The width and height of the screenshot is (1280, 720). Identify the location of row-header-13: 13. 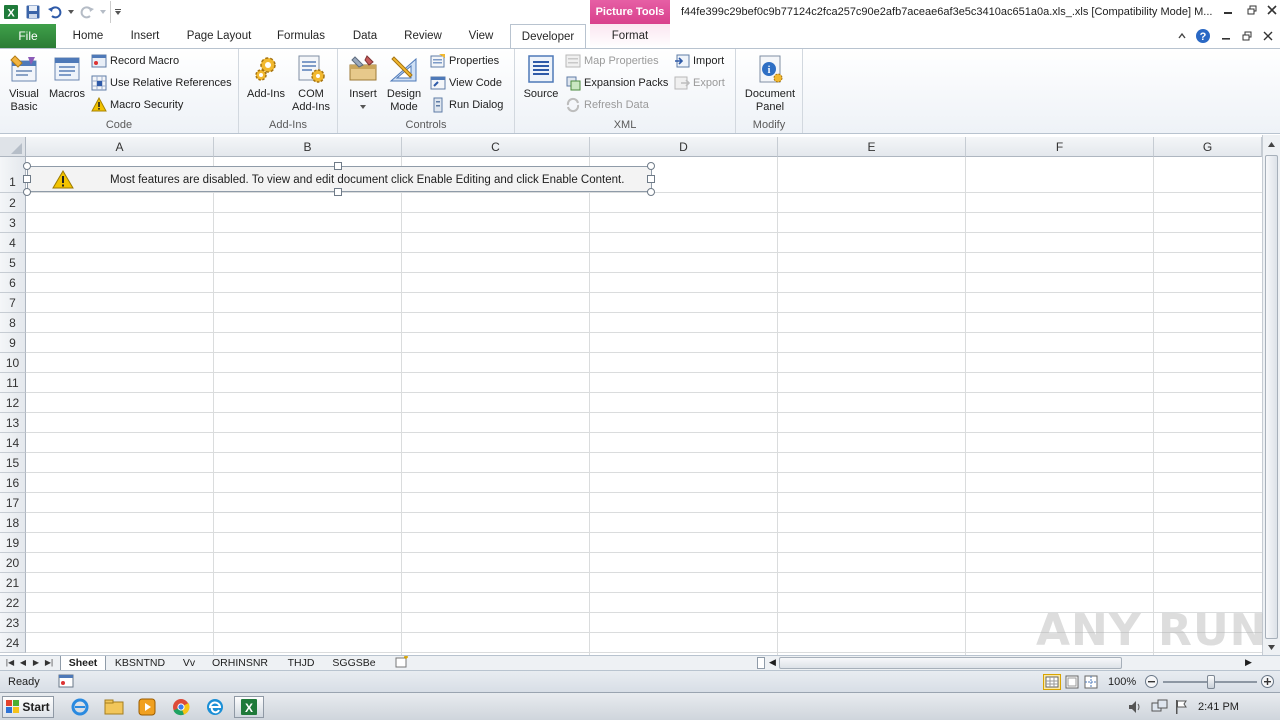
(13, 423).